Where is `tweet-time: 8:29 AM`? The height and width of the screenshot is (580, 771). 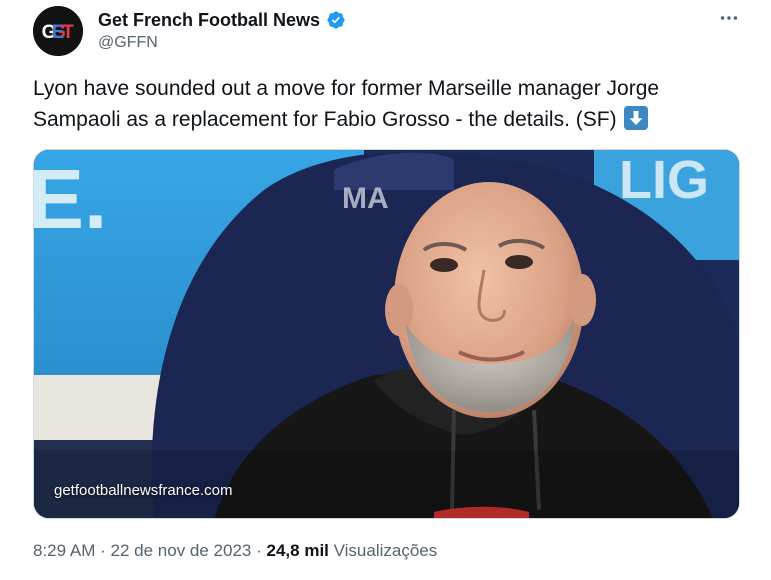
tweet-time: 8:29 AM is located at coordinates (64, 550).